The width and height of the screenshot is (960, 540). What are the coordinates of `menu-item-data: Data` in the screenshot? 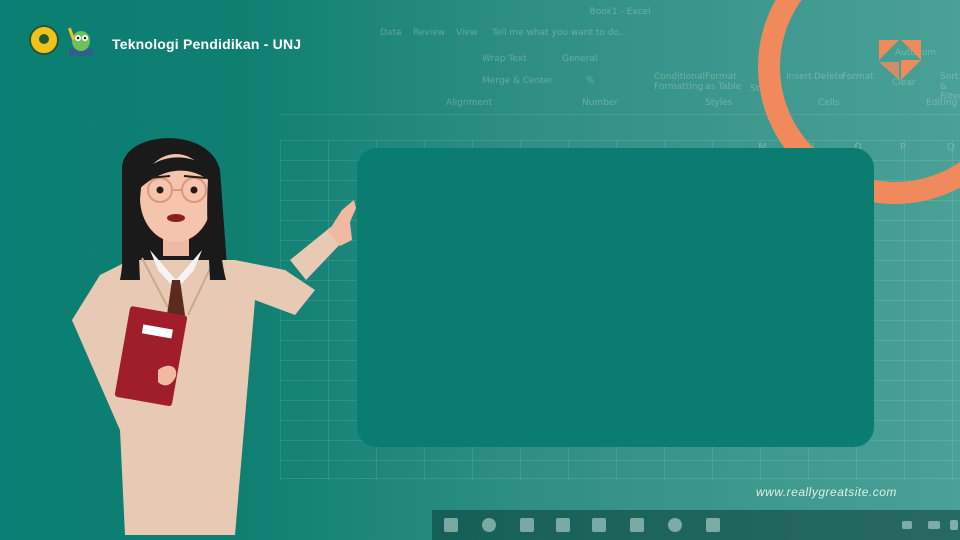 It's located at (391, 33).